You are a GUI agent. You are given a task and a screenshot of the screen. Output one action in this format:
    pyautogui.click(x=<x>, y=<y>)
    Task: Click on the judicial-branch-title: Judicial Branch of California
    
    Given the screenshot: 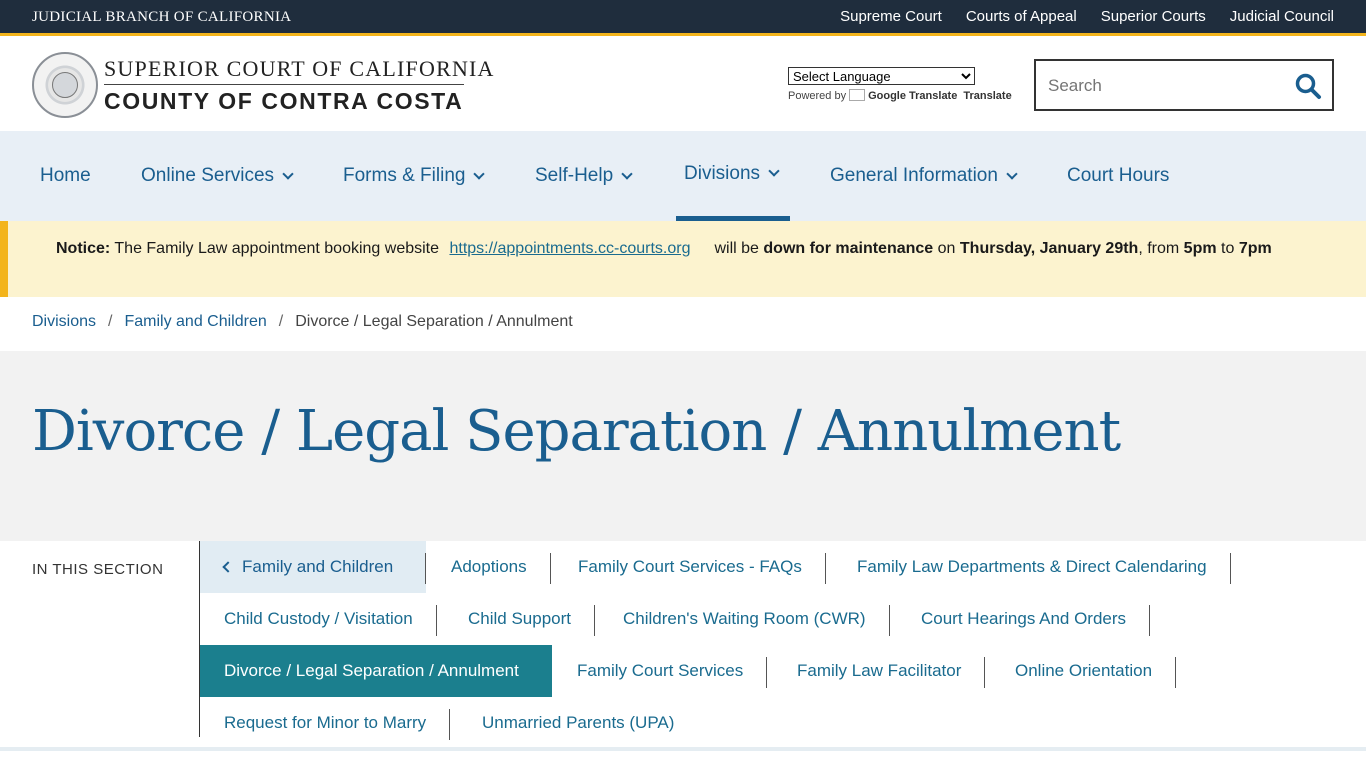 What is the action you would take?
    pyautogui.click(x=162, y=17)
    